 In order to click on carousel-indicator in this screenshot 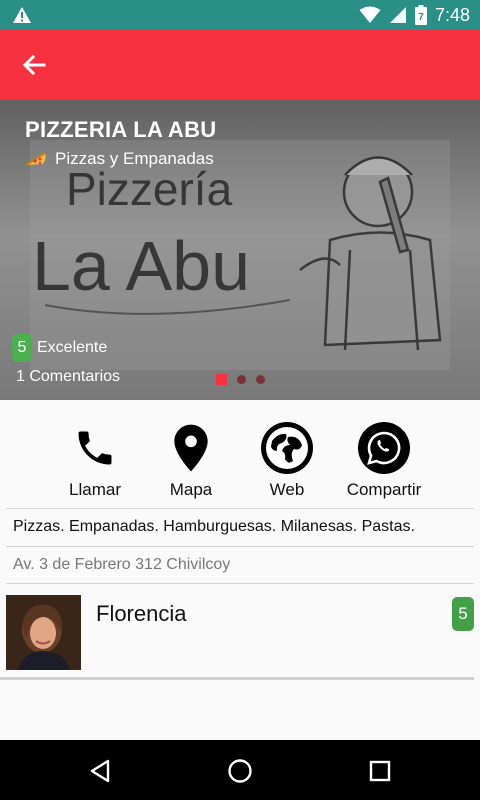, I will do `click(240, 379)`.